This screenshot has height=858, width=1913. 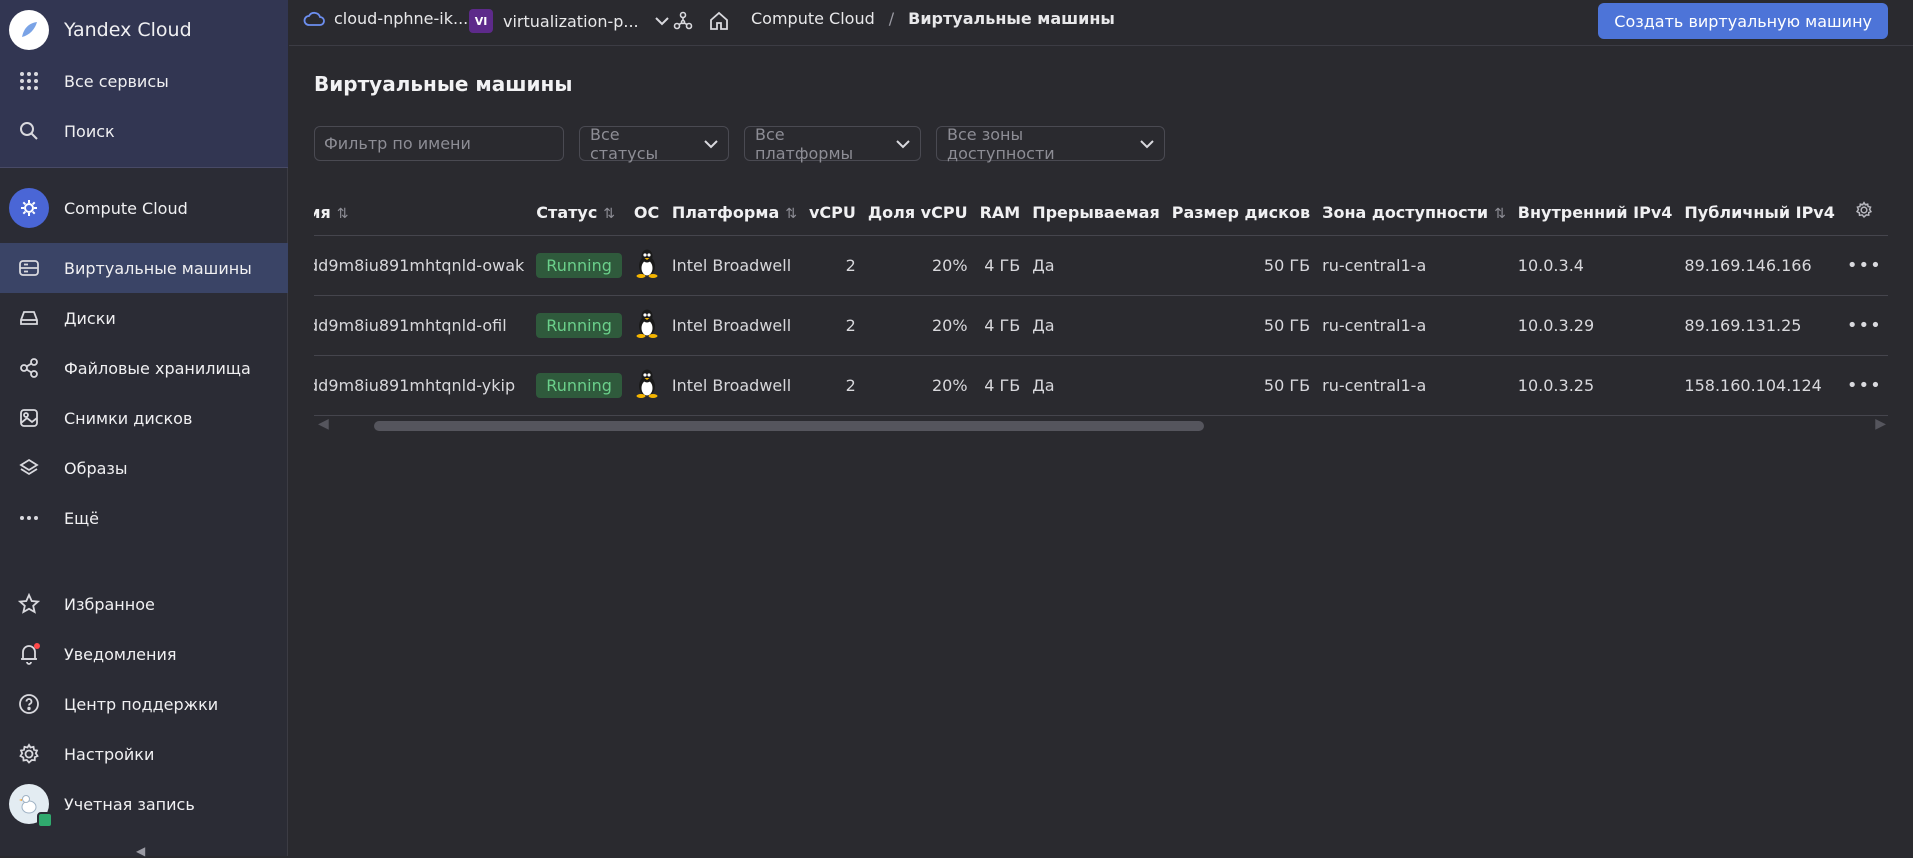 I want to click on service-compute-cloud: Compute Cloud, so click(x=144, y=208).